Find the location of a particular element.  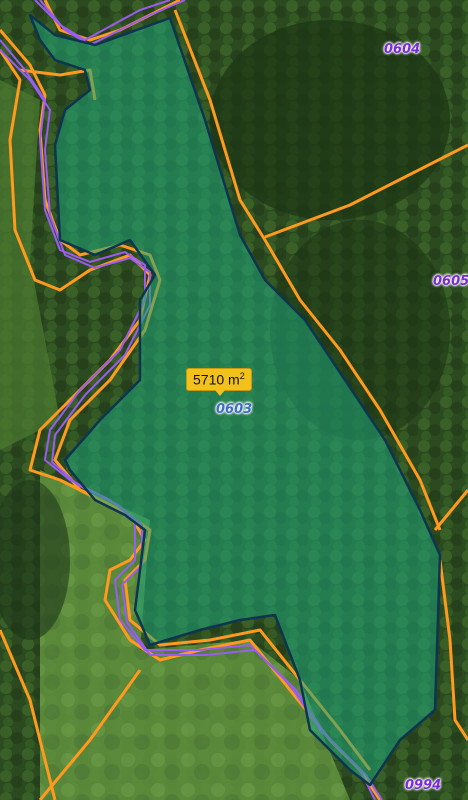

area-value: 5710 m is located at coordinates (216, 379).